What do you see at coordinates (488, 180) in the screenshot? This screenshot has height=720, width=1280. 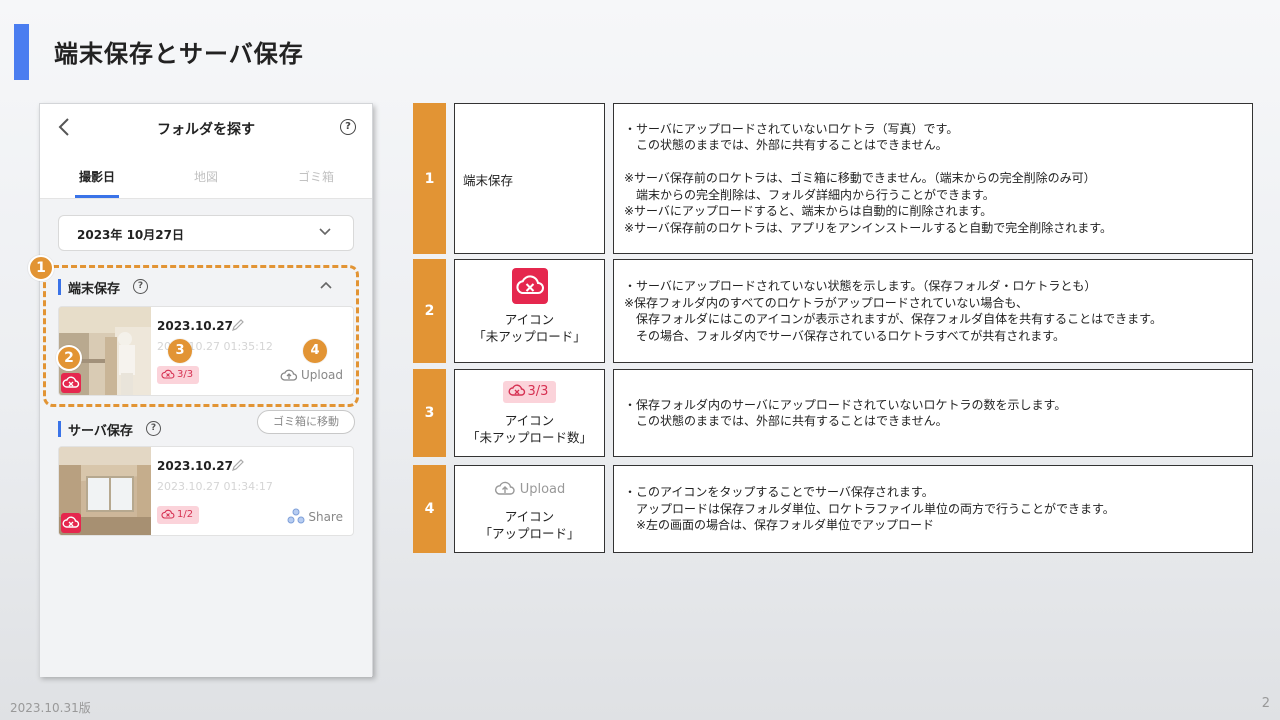 I see `item-label: 端末保存` at bounding box center [488, 180].